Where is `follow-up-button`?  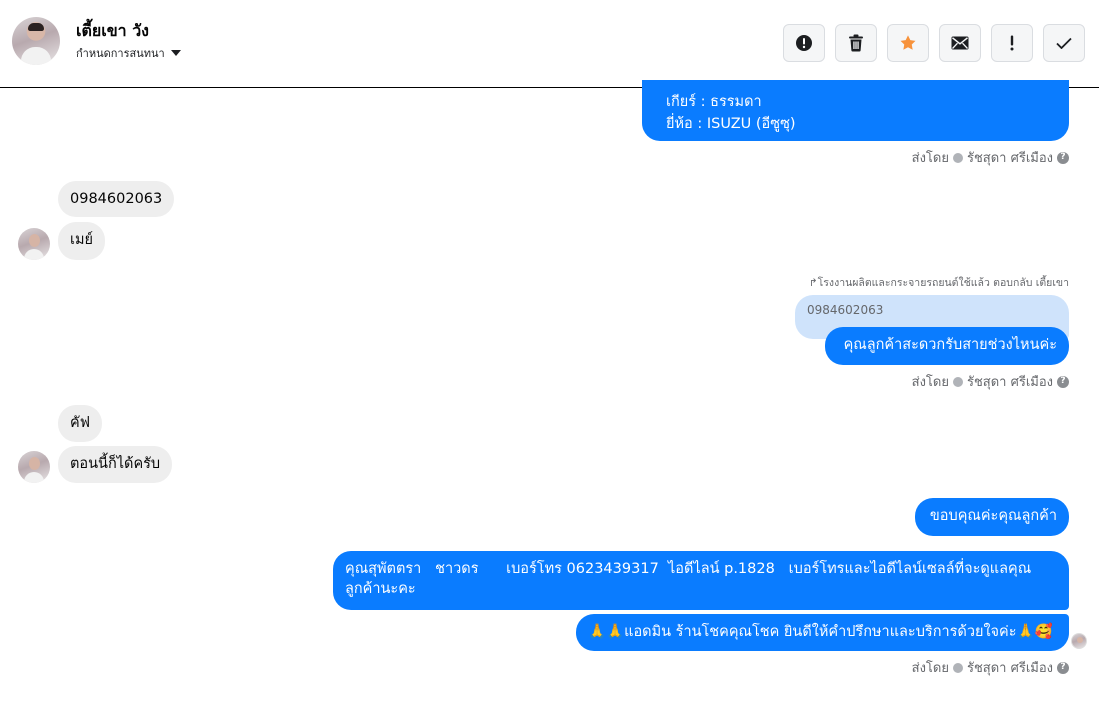 follow-up-button is located at coordinates (1012, 43).